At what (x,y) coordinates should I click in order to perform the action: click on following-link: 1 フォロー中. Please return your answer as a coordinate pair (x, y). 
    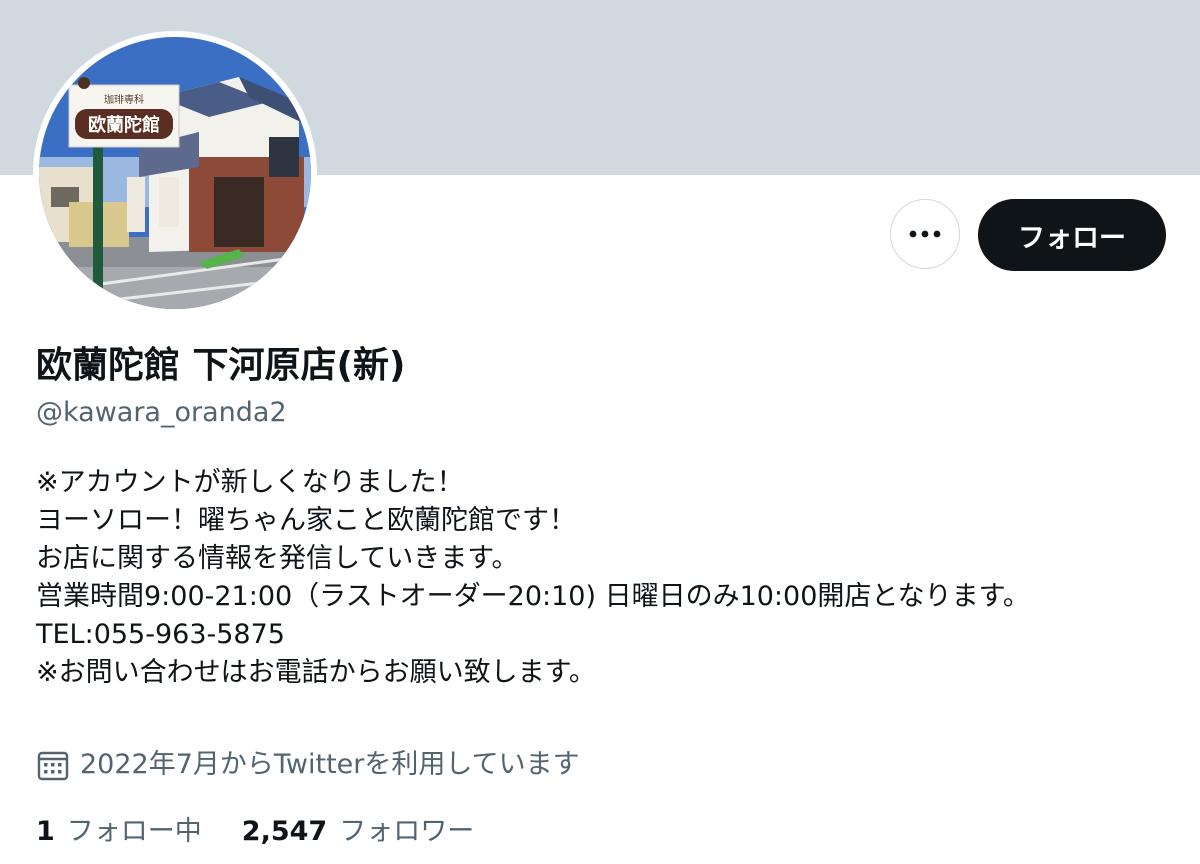
    Looking at the image, I should click on (119, 832).